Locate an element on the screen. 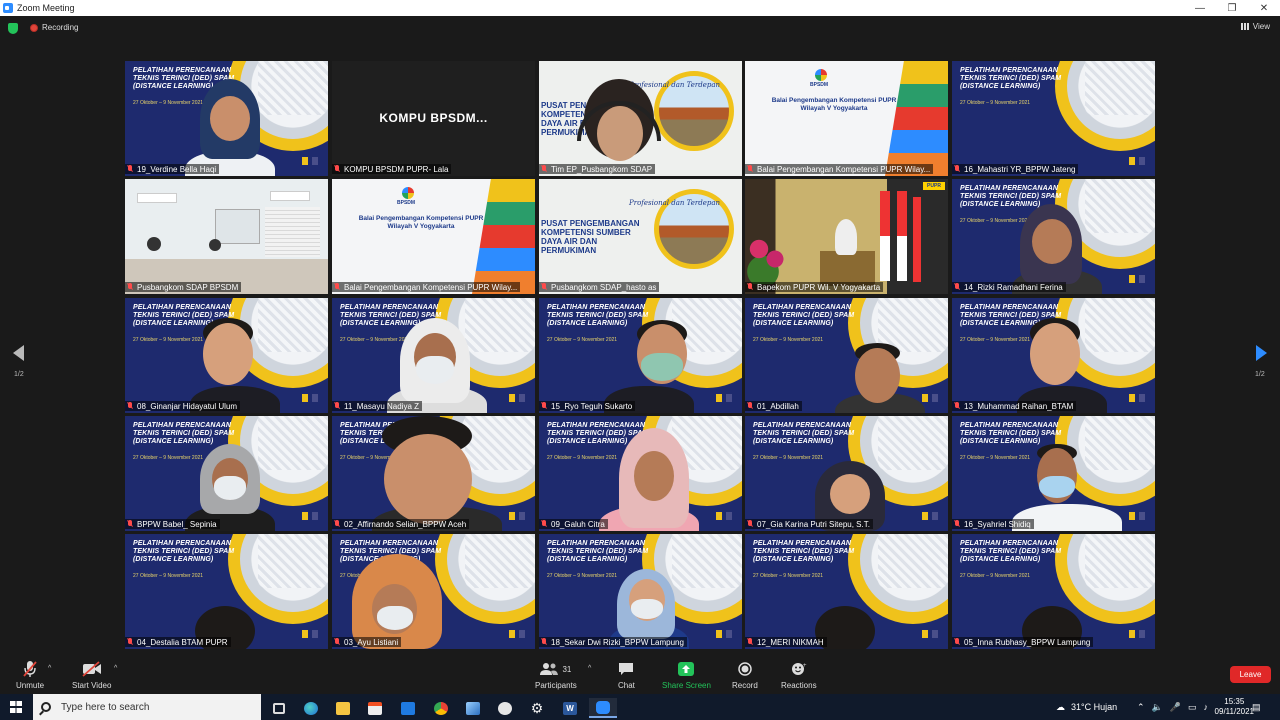  volume-icon: 🔈 is located at coordinates (1157, 707).